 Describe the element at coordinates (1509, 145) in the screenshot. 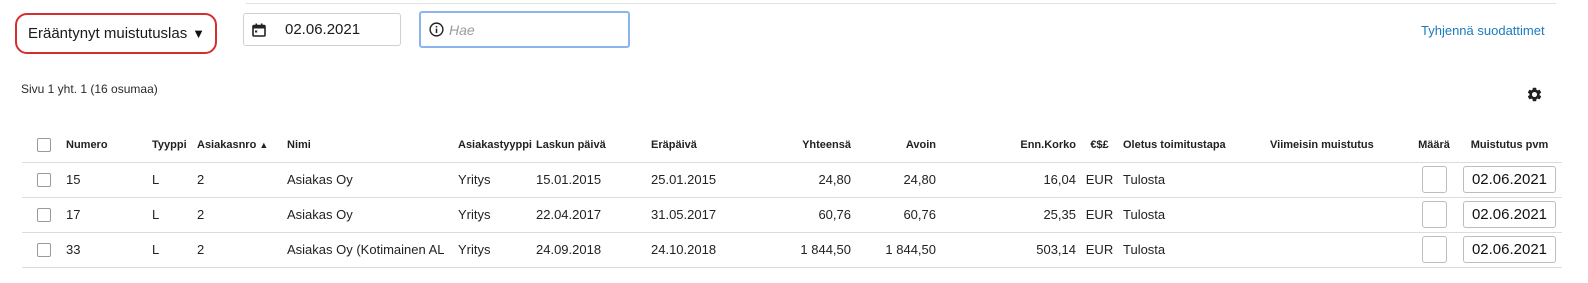

I see `column-header-muistutus-pvm: Muistutus pvm` at that location.